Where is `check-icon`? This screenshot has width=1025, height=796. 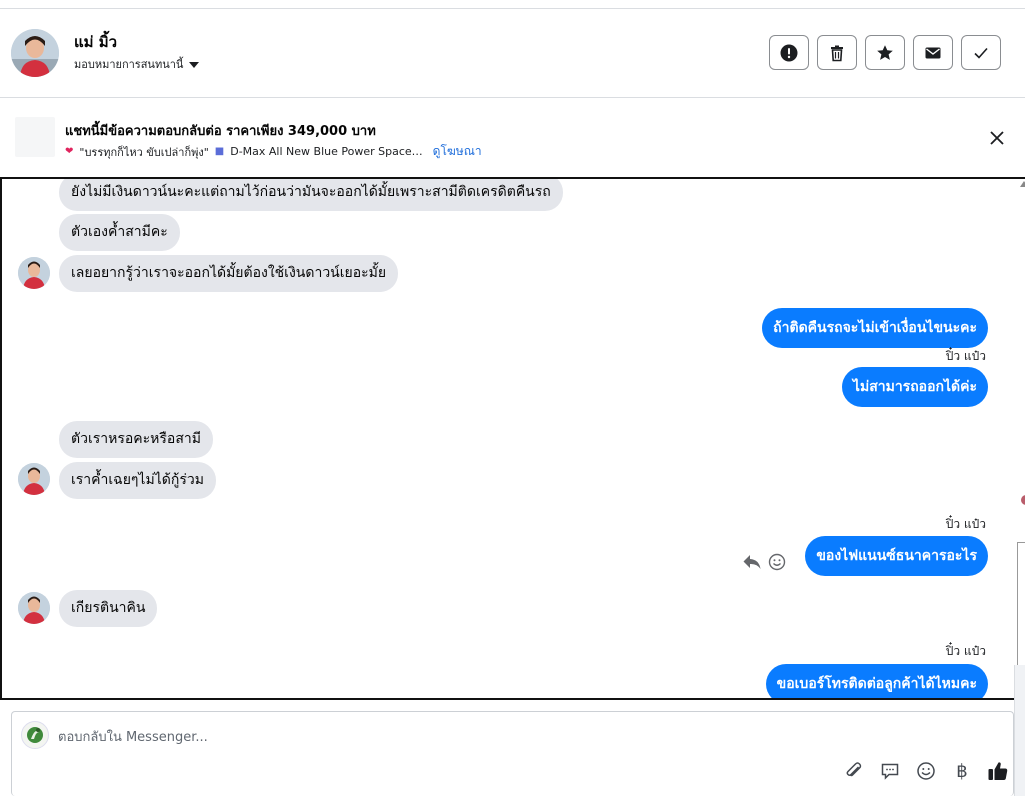 check-icon is located at coordinates (981, 53).